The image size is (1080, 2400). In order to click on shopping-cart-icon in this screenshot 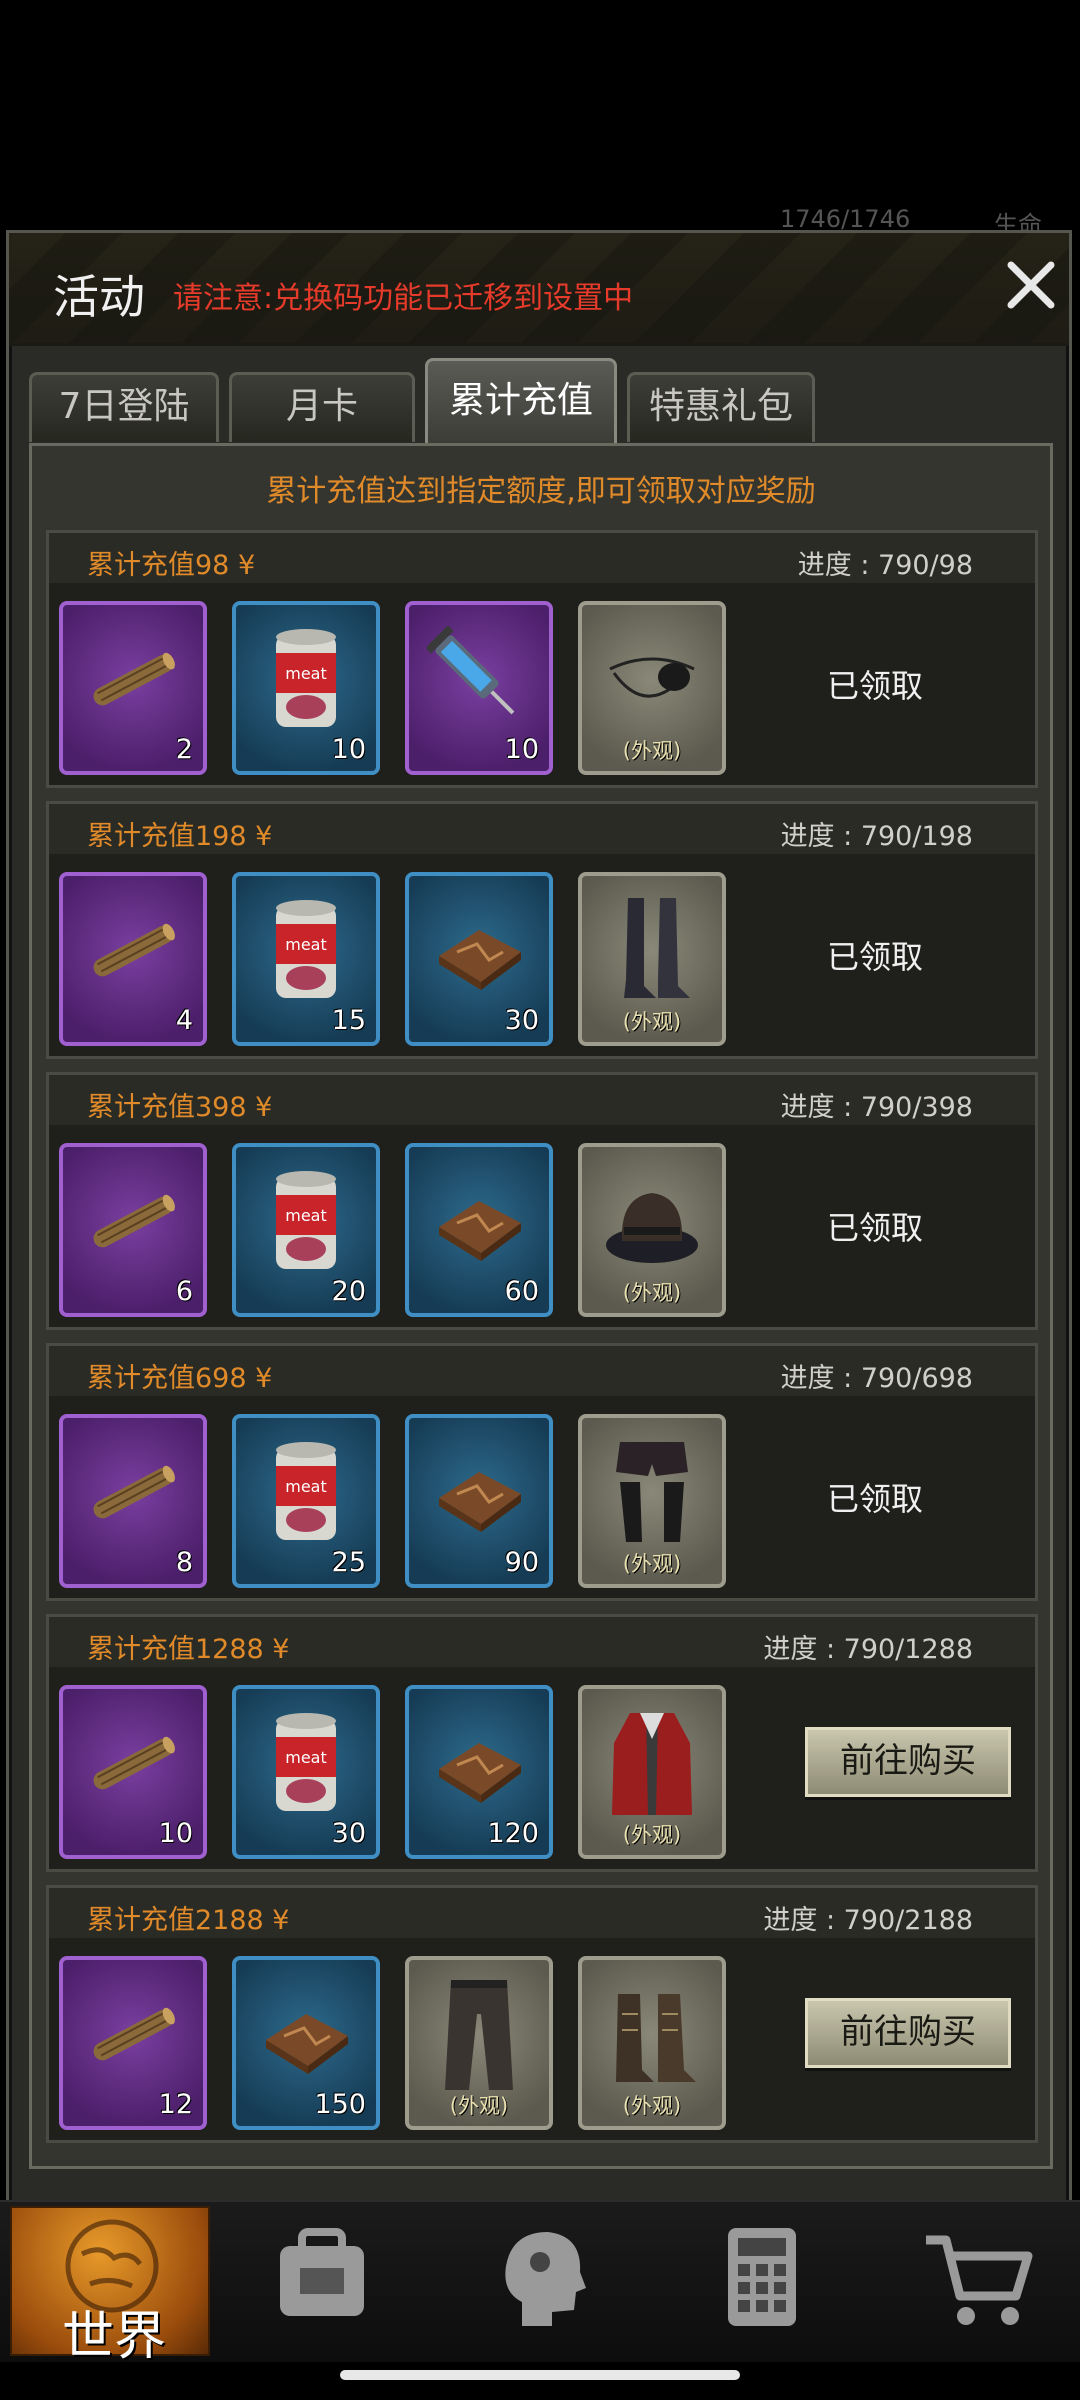, I will do `click(980, 2277)`.